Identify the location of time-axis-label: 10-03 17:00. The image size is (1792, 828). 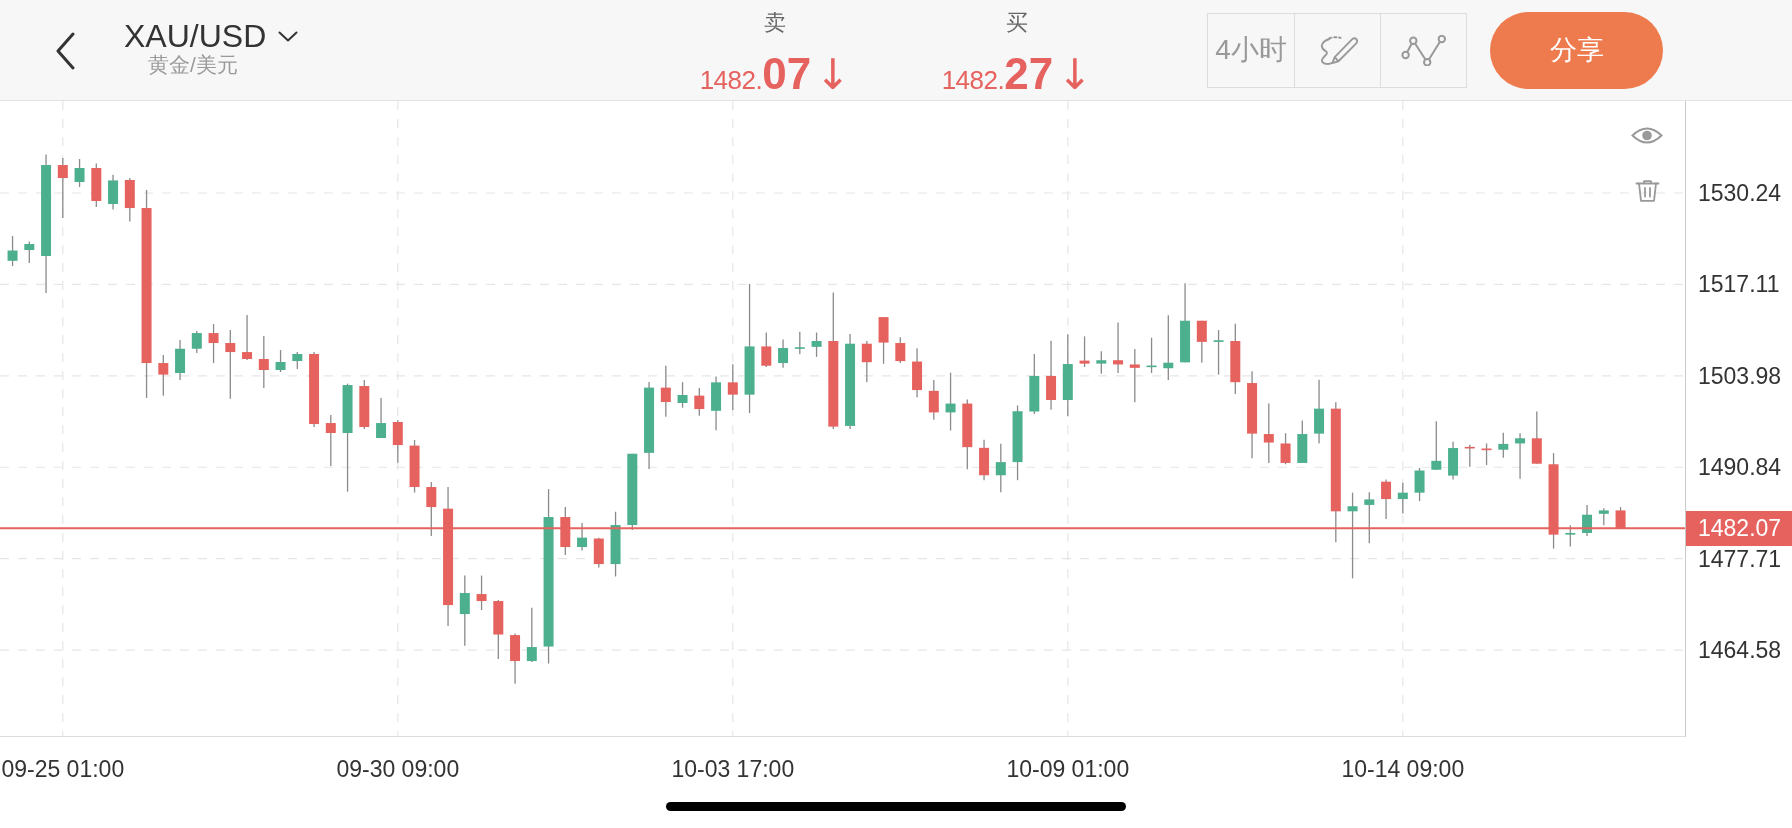
(733, 769).